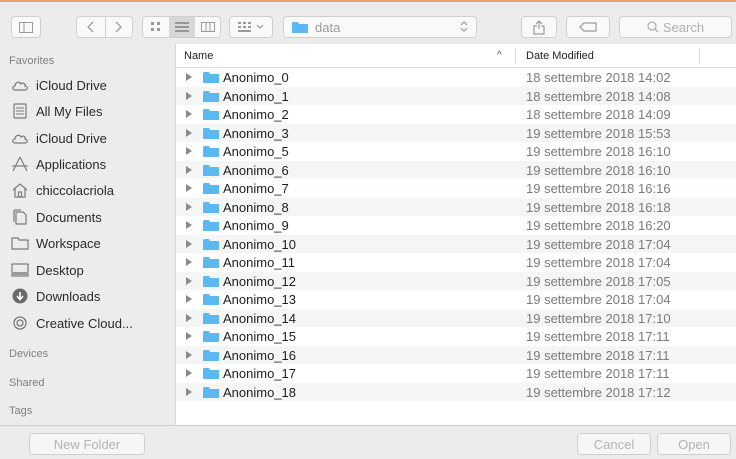 The image size is (736, 459). I want to click on sidebar-icon, so click(26, 27).